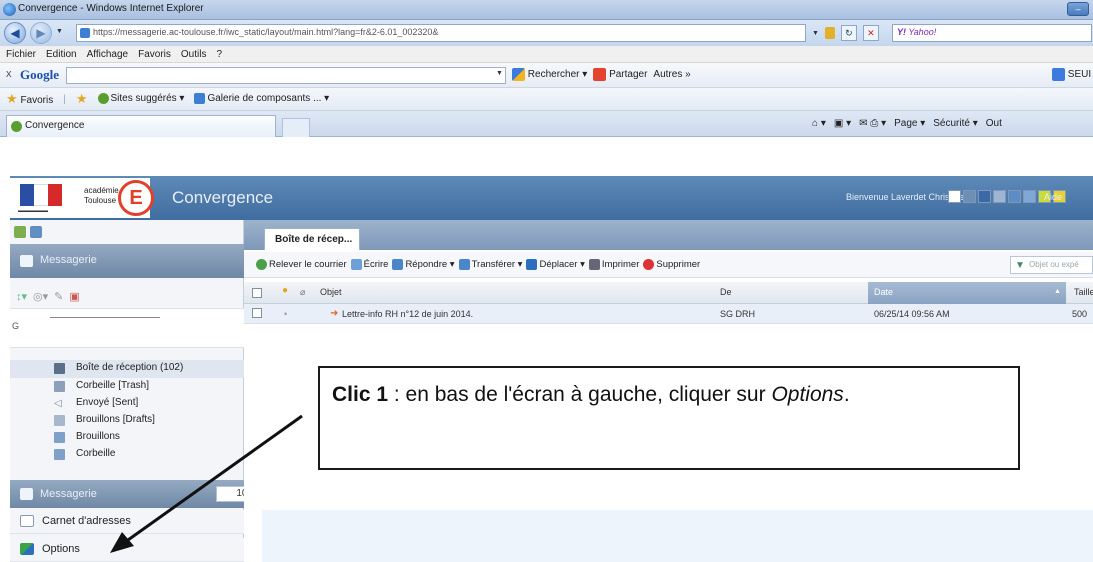 The image size is (1093, 562). Describe the element at coordinates (206, 483) in the screenshot. I see `callout-arrow` at that location.